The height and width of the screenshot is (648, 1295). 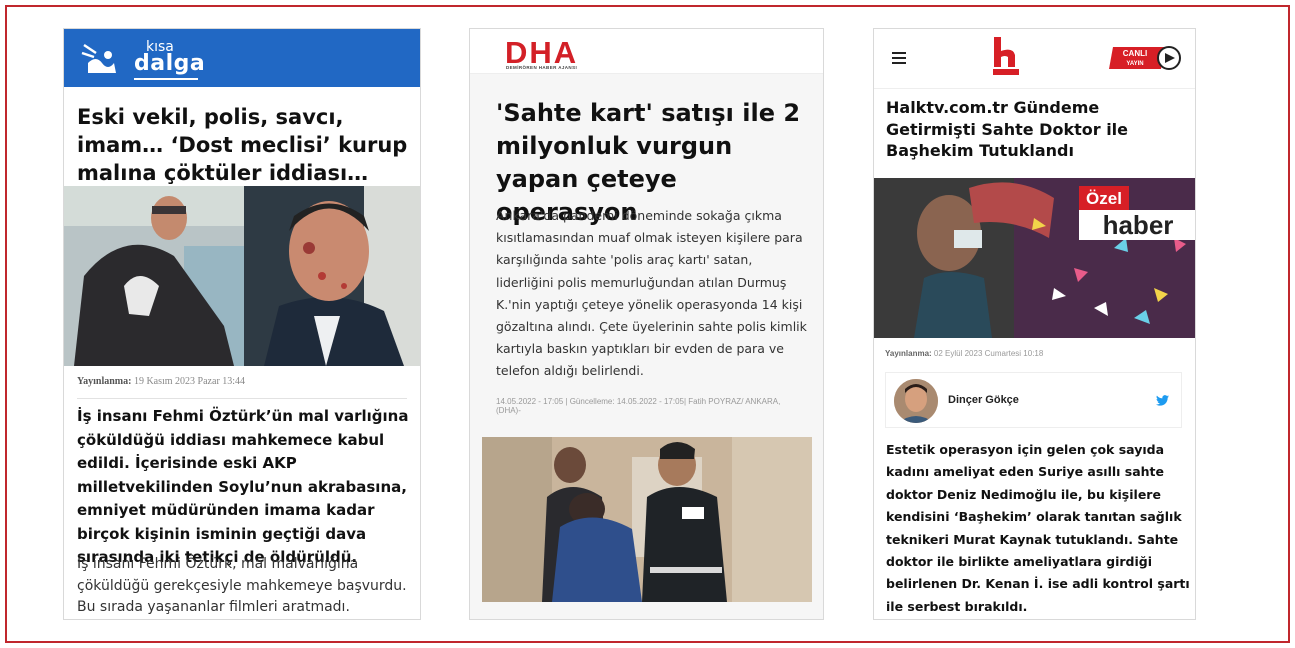 What do you see at coordinates (638, 406) in the screenshot?
I see `article-meta: 14.05.2022 - 17:05 | Güncelleme` at bounding box center [638, 406].